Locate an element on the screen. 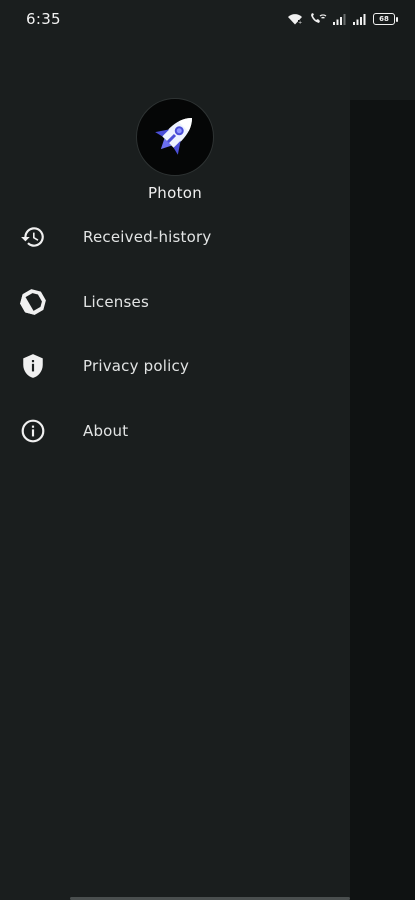  drawer-item-label: About is located at coordinates (106, 430).